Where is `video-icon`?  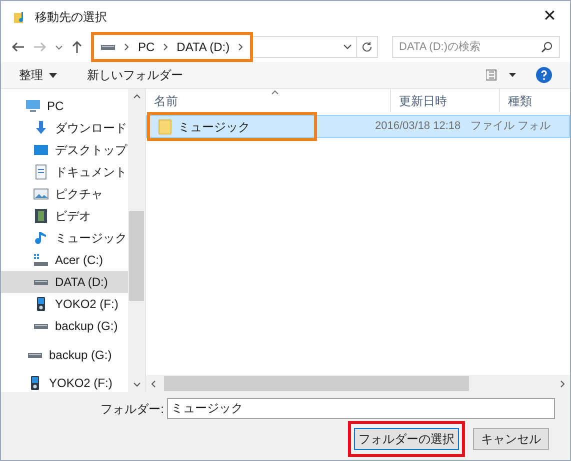
video-icon is located at coordinates (41, 216).